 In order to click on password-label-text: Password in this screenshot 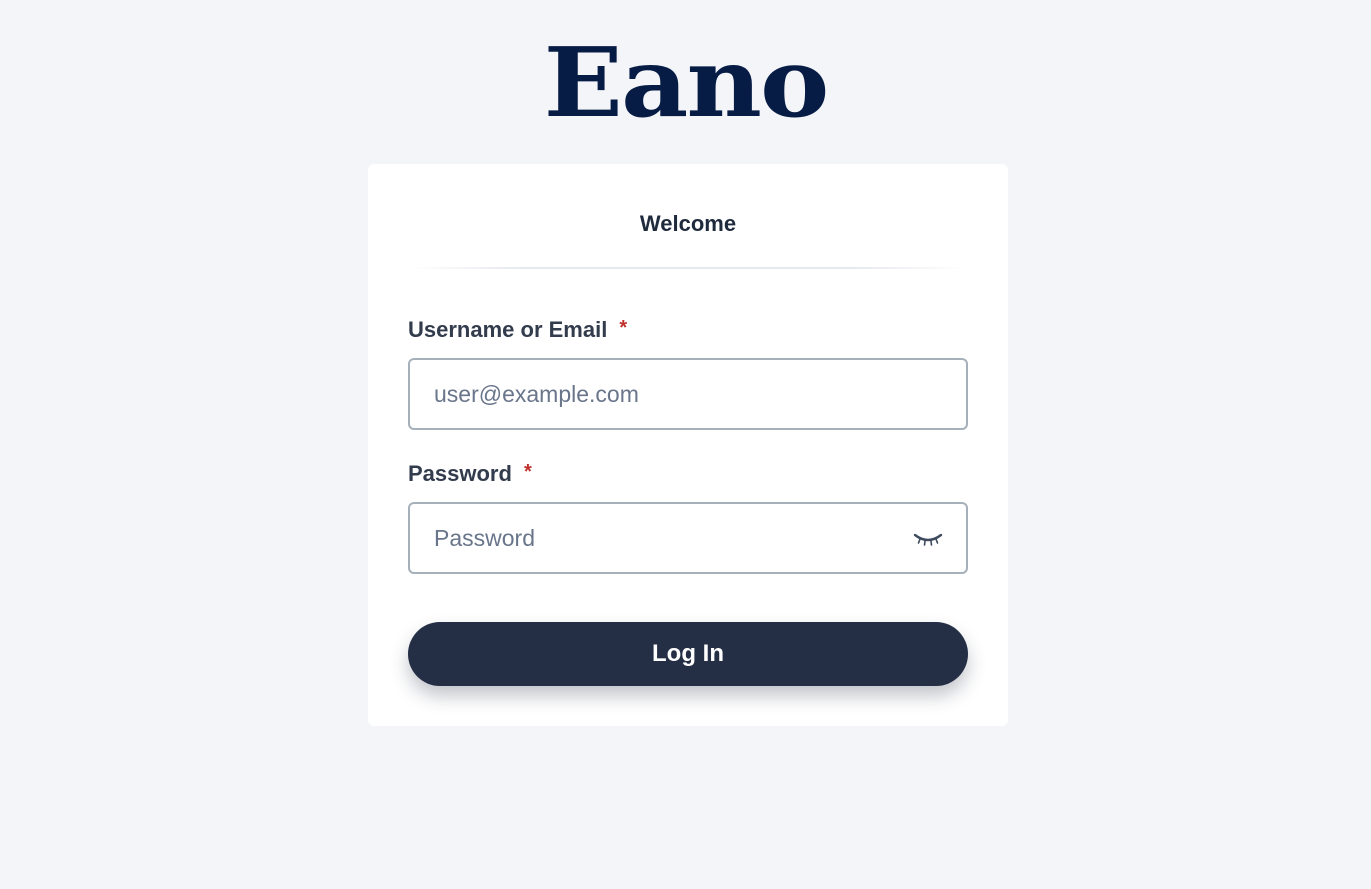, I will do `click(460, 473)`.